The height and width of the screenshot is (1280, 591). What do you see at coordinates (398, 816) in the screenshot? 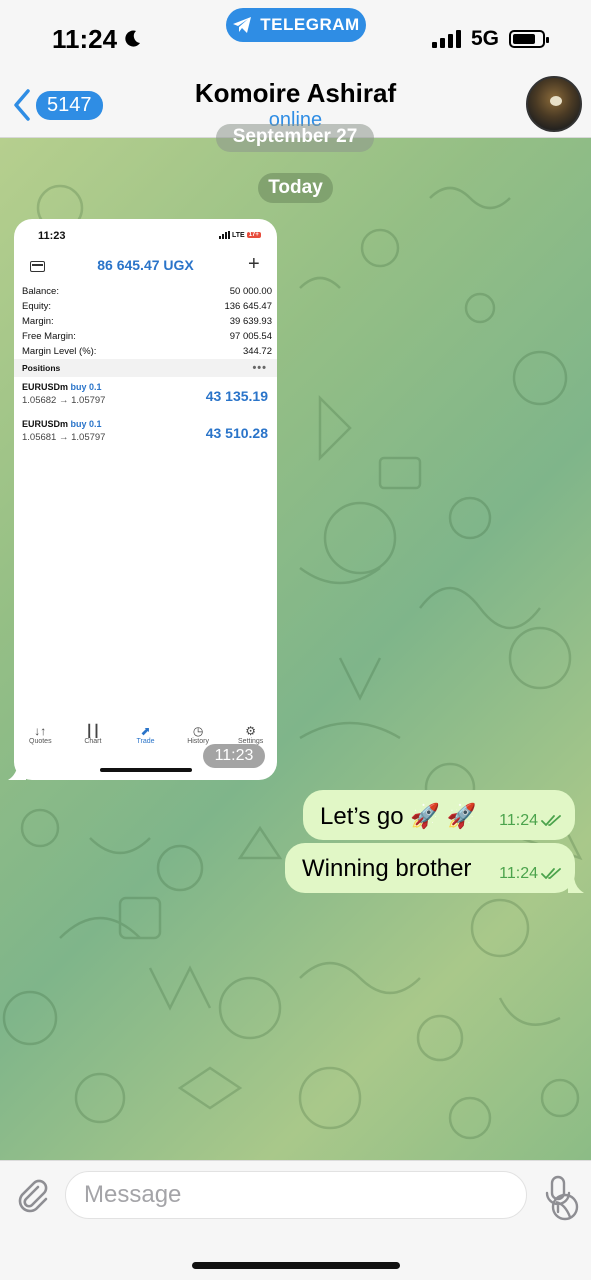
I see `message-text: Let’s go 🚀 🚀` at bounding box center [398, 816].